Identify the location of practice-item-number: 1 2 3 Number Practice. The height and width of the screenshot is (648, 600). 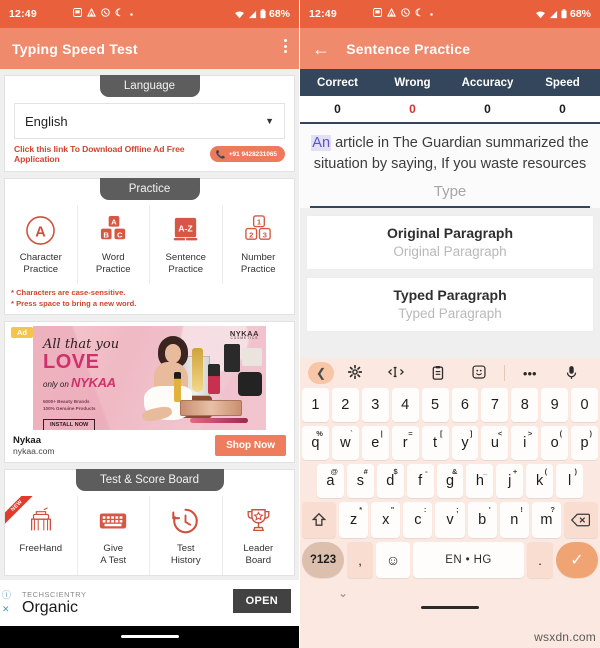
(259, 244).